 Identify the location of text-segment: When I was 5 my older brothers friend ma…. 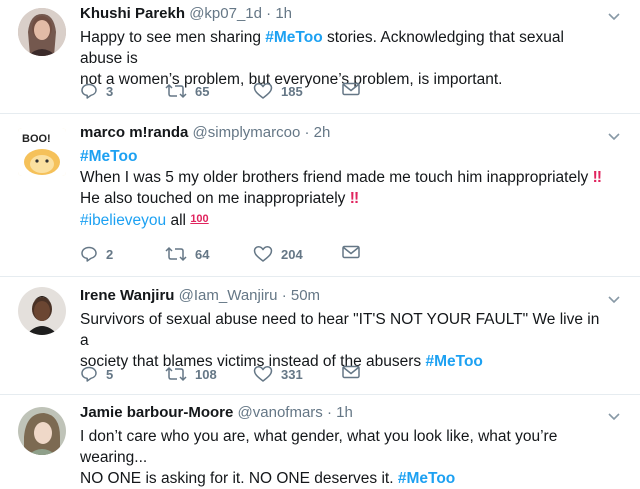
(336, 177).